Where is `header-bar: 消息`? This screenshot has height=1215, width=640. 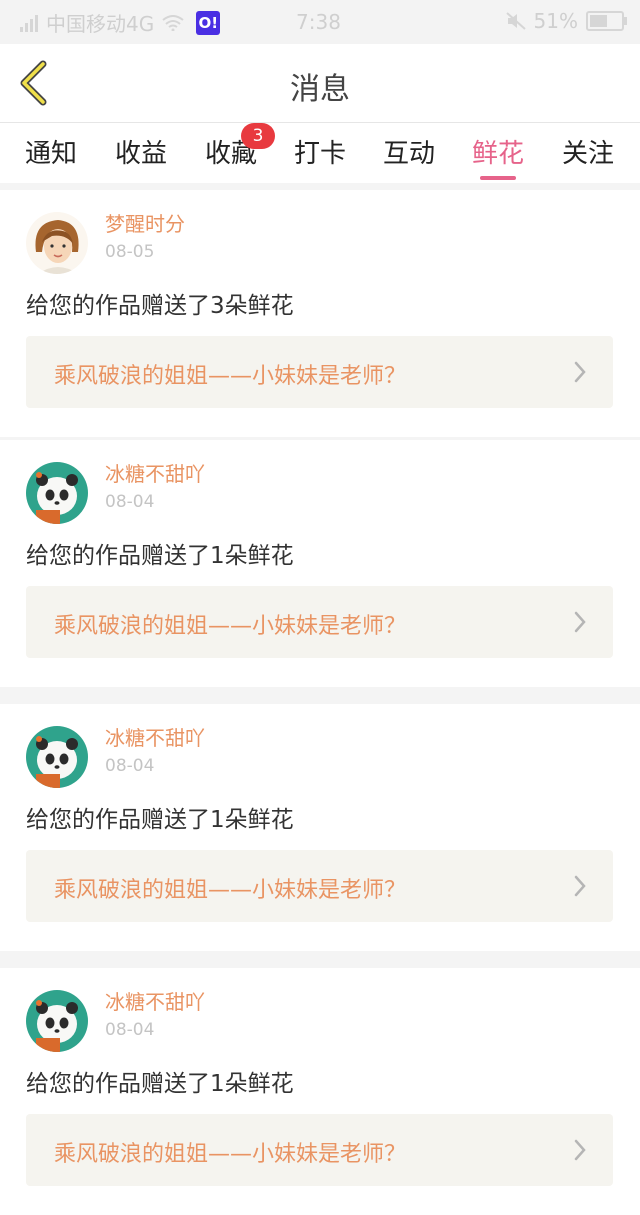
header-bar: 消息 is located at coordinates (320, 83).